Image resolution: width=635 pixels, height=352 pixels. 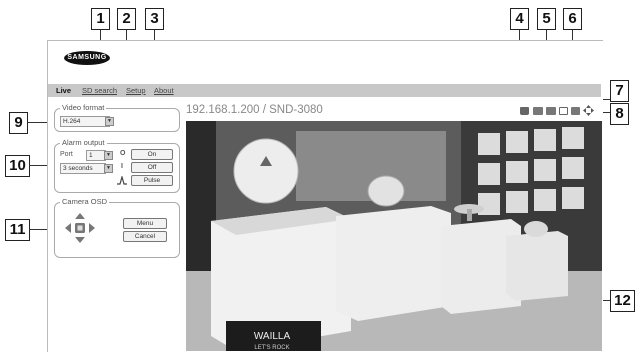 I want to click on osd-down-arrow, so click(x=80, y=240).